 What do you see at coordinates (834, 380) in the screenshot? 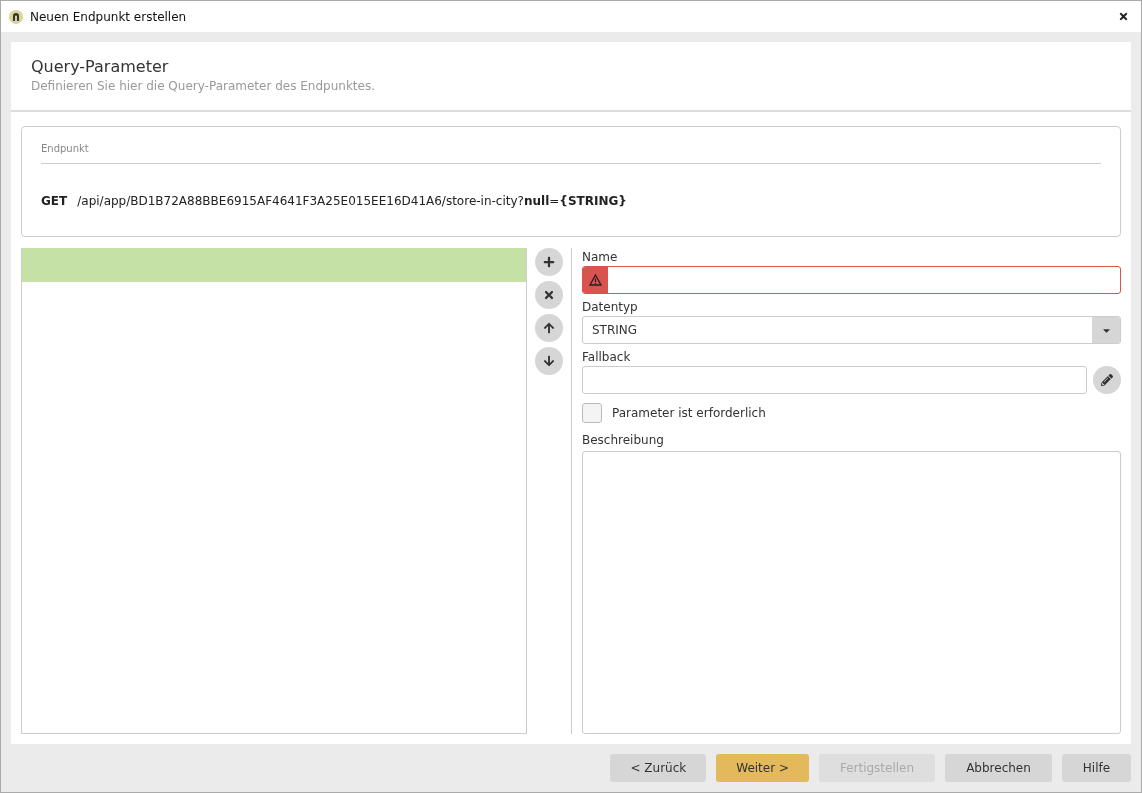
I see `fallback-field` at bounding box center [834, 380].